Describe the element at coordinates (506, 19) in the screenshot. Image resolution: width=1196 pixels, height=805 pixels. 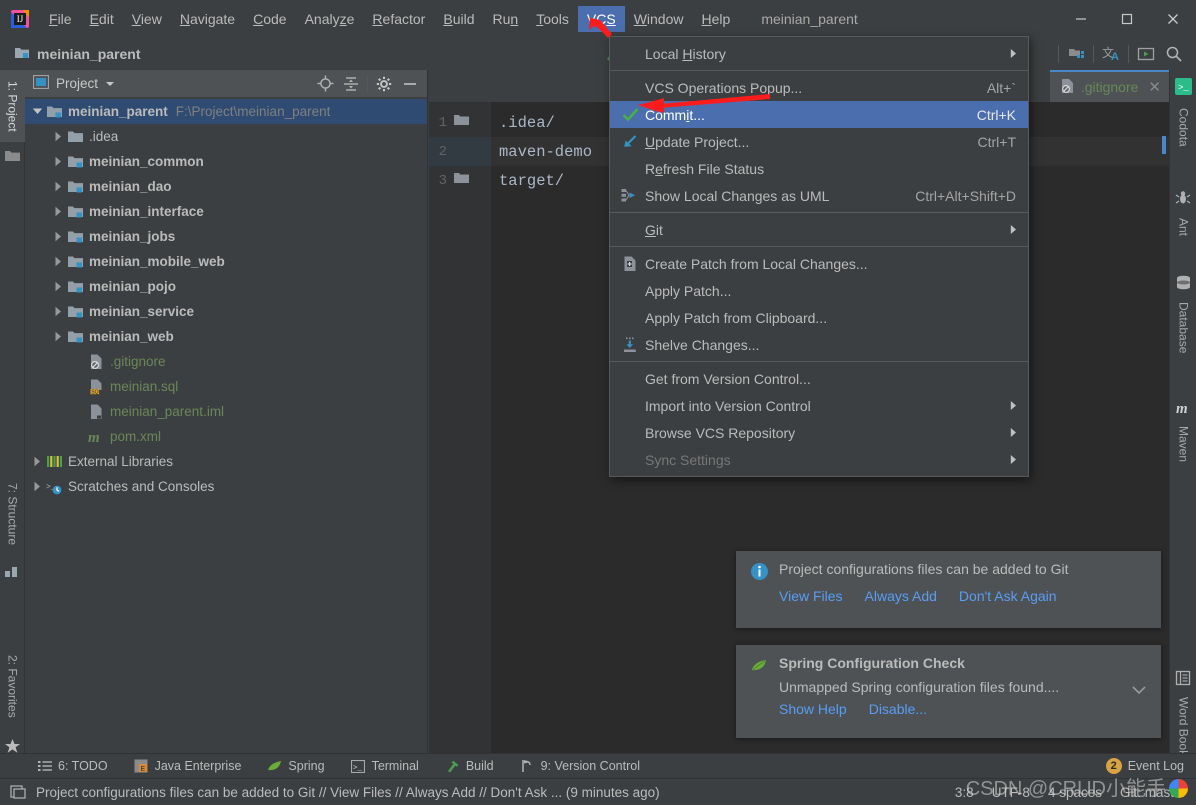
I see `menubar-item-run: Run` at that location.